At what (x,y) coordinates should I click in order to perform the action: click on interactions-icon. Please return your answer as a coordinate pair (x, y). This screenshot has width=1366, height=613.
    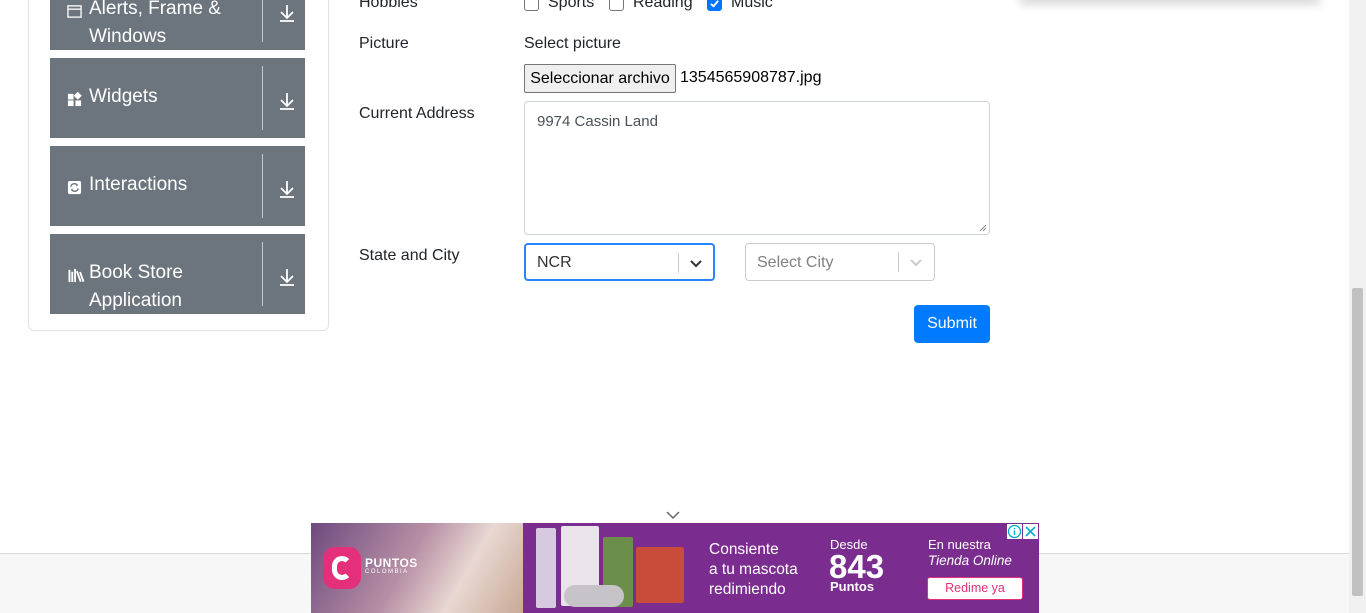
    Looking at the image, I should click on (74, 187).